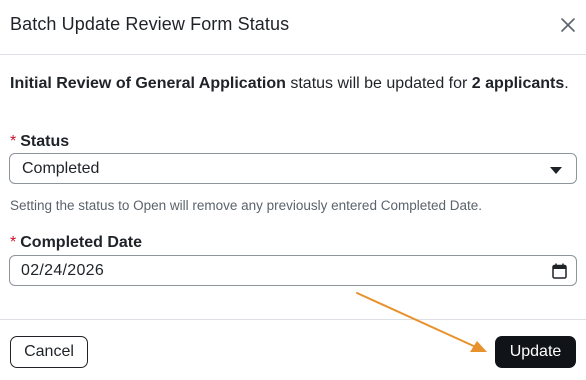 This screenshot has width=586, height=380. Describe the element at coordinates (81, 242) in the screenshot. I see `completed-date-label-text: Completed Date` at that location.